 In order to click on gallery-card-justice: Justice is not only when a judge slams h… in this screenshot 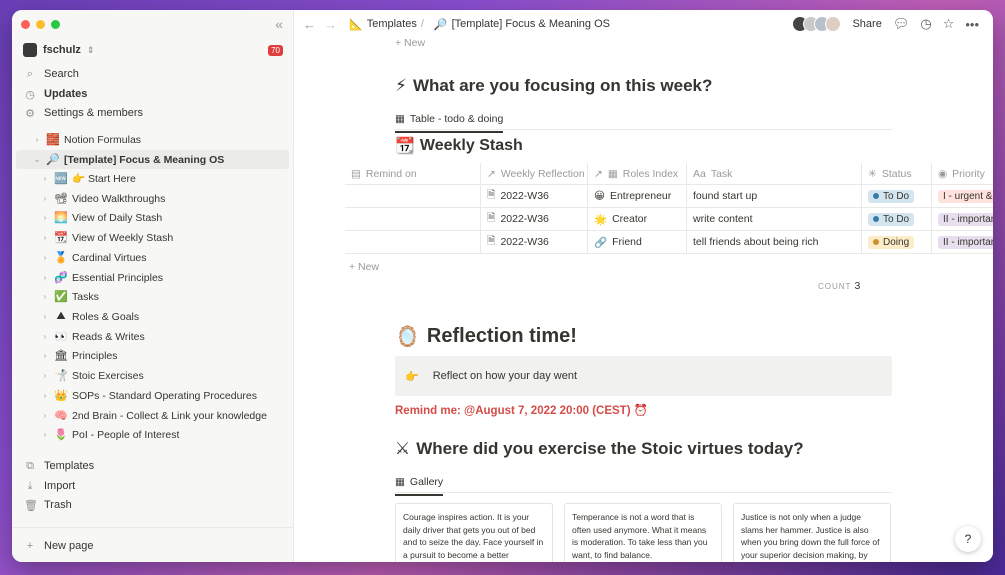, I will do `click(812, 532)`.